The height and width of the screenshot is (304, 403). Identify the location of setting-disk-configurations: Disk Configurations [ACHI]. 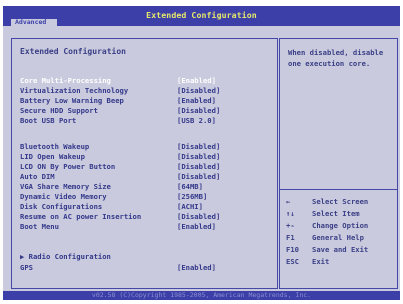
(147, 207).